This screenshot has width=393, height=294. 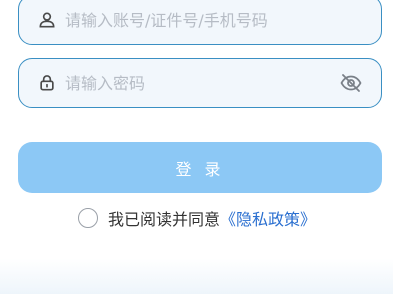 I want to click on eye-off-icon, so click(x=351, y=83).